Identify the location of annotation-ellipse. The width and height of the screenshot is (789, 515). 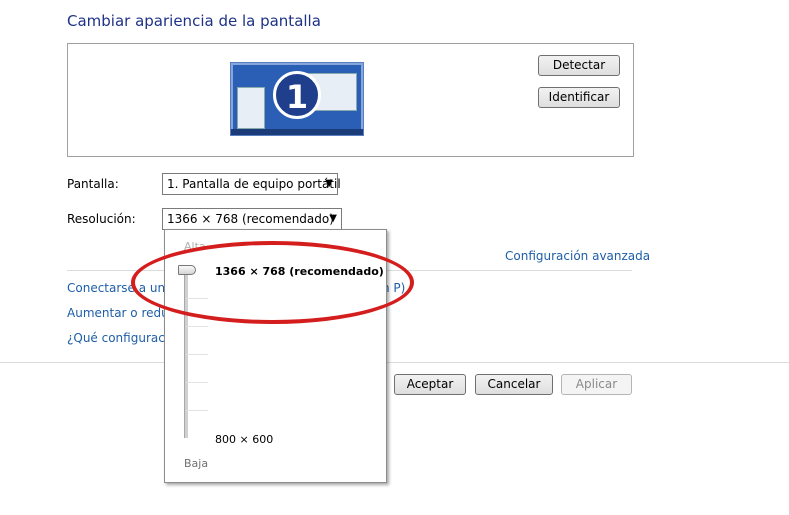
(272, 282).